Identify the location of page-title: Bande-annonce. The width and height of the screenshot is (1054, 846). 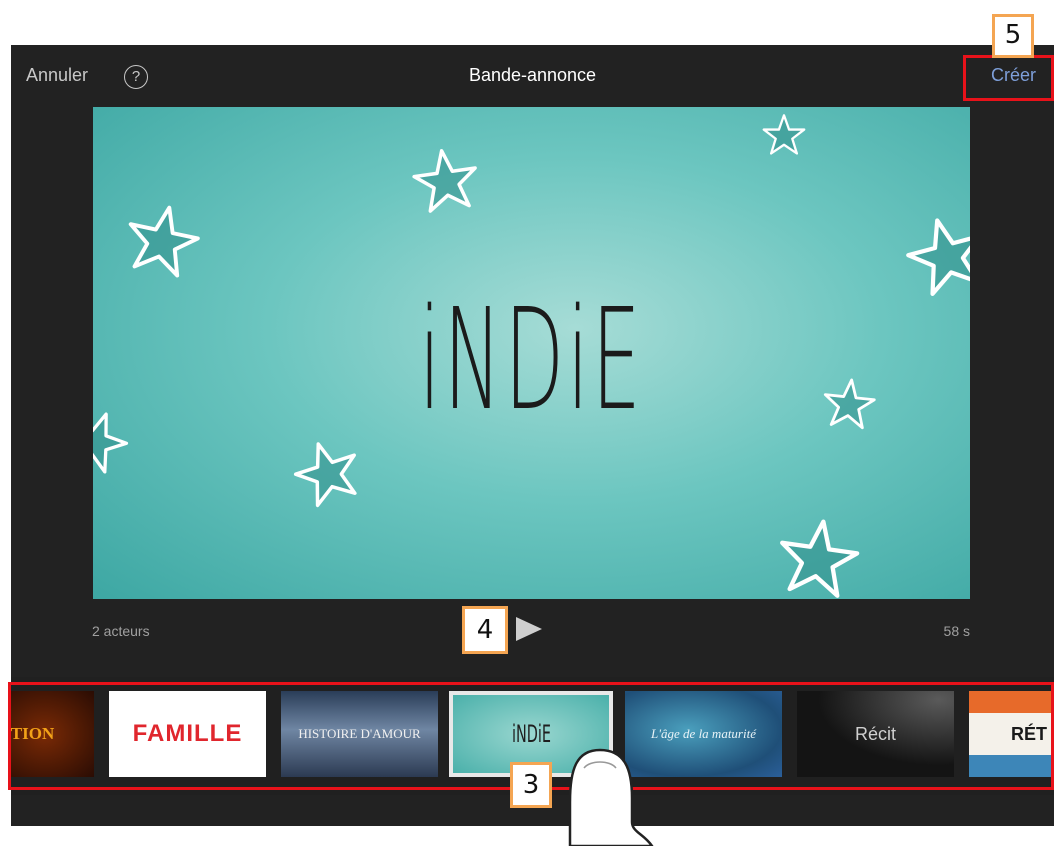
(532, 75).